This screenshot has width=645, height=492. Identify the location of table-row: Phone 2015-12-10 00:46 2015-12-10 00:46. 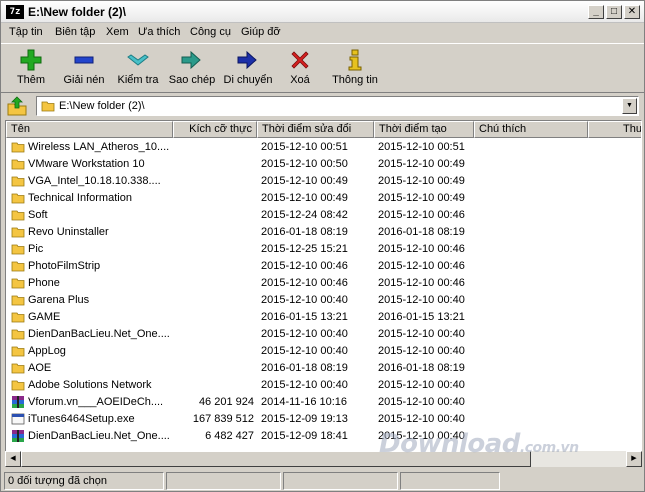
(323, 283).